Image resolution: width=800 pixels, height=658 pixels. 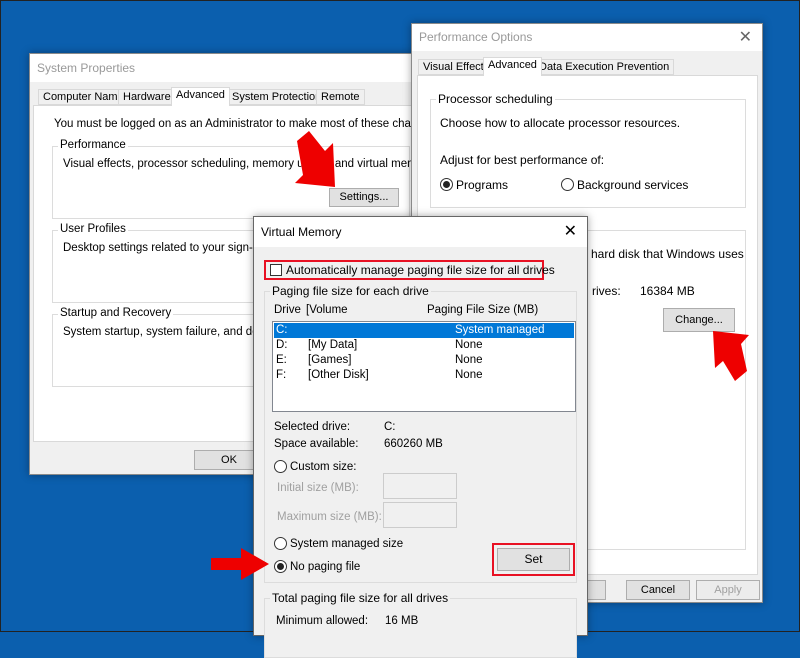 What do you see at coordinates (731, 356) in the screenshot?
I see `arrow-to-change-icon` at bounding box center [731, 356].